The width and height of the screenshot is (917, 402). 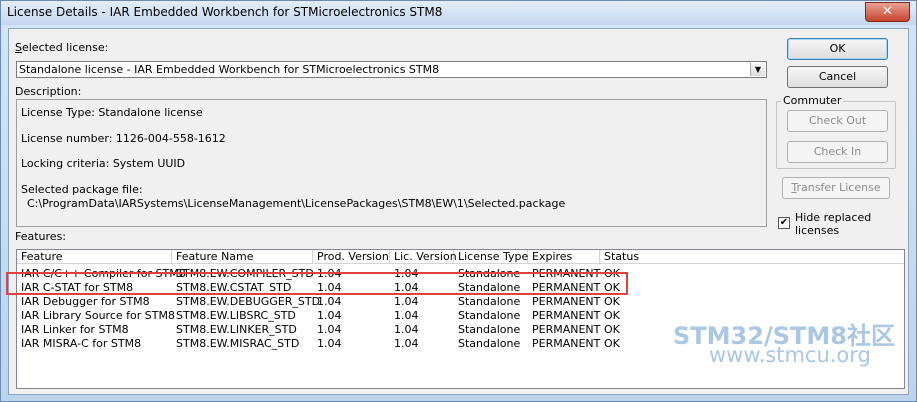 I want to click on cell-feature-name: STM8.EW.LINKER_STD, so click(x=236, y=329).